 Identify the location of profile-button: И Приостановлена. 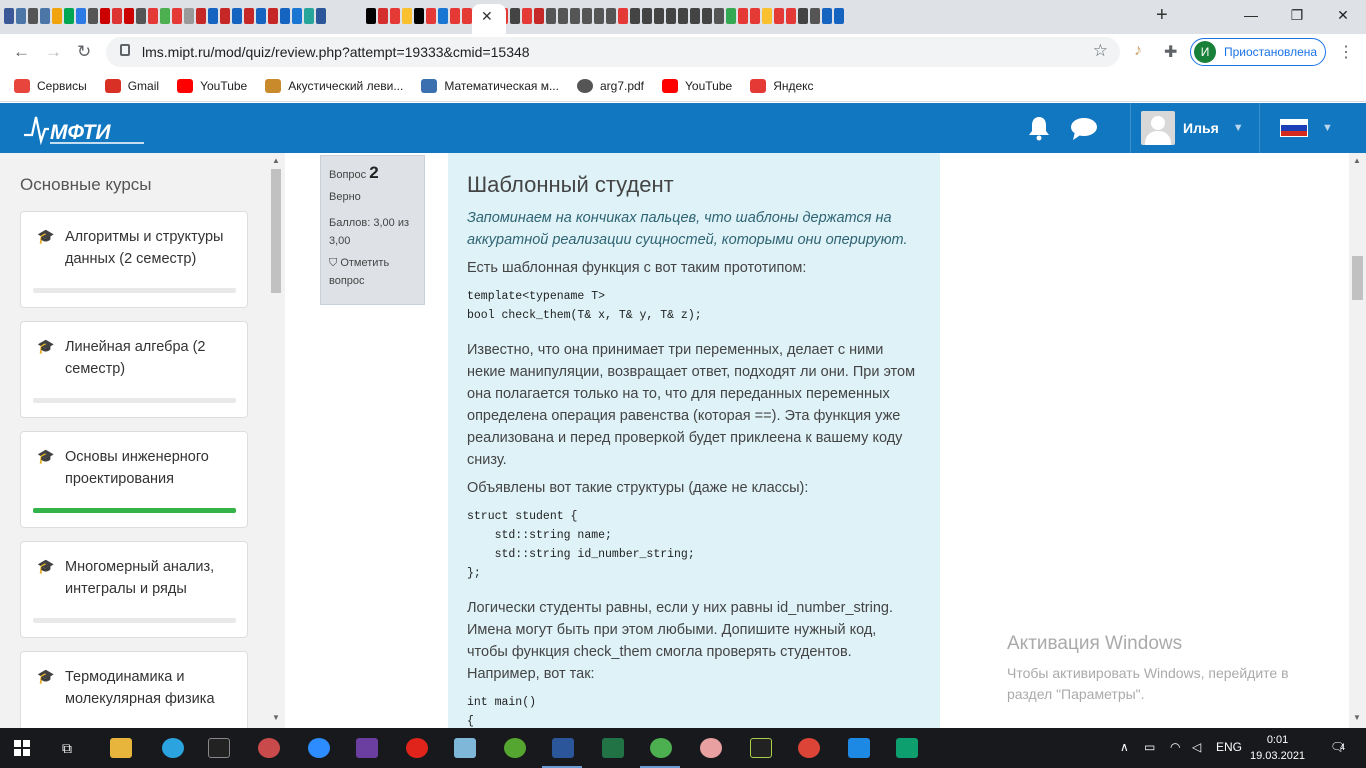
(1258, 52).